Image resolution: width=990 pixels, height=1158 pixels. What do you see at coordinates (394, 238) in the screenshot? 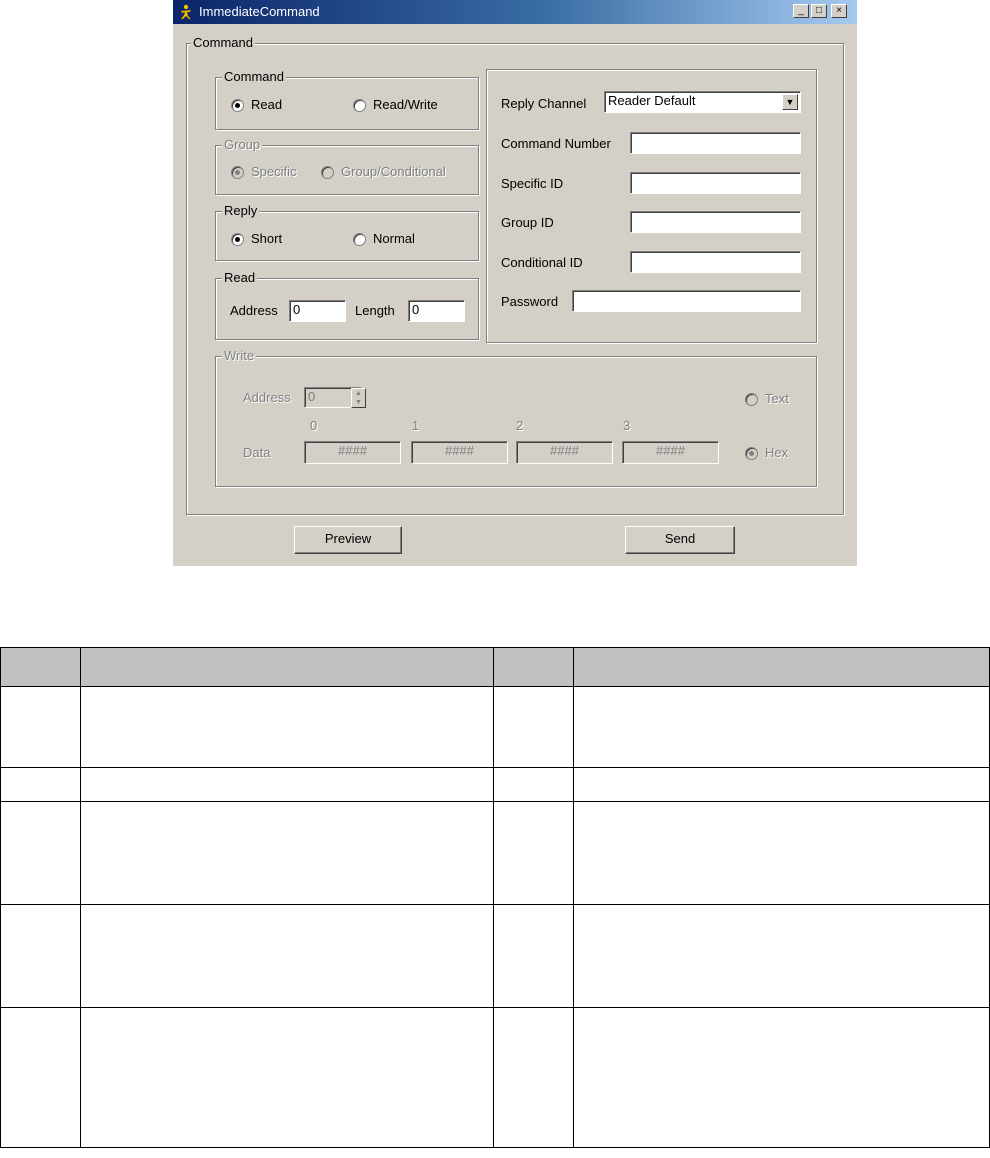
I see `normal-radio-label: Normal` at bounding box center [394, 238].